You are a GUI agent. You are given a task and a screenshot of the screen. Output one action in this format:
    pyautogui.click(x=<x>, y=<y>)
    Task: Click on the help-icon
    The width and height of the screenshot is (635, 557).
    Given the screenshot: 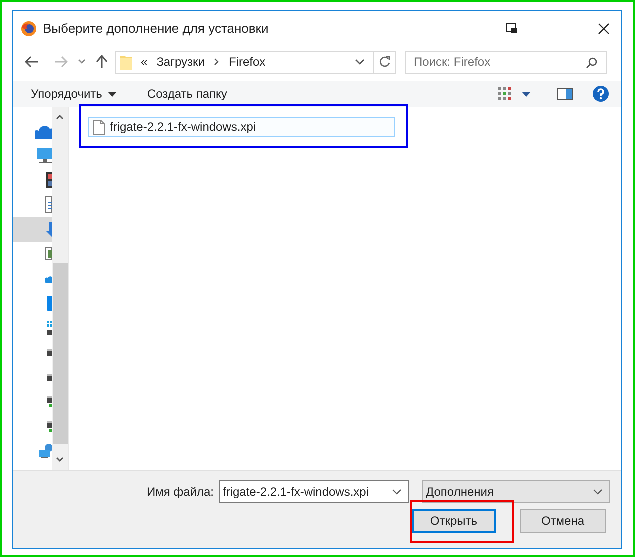 What is the action you would take?
    pyautogui.click(x=601, y=94)
    